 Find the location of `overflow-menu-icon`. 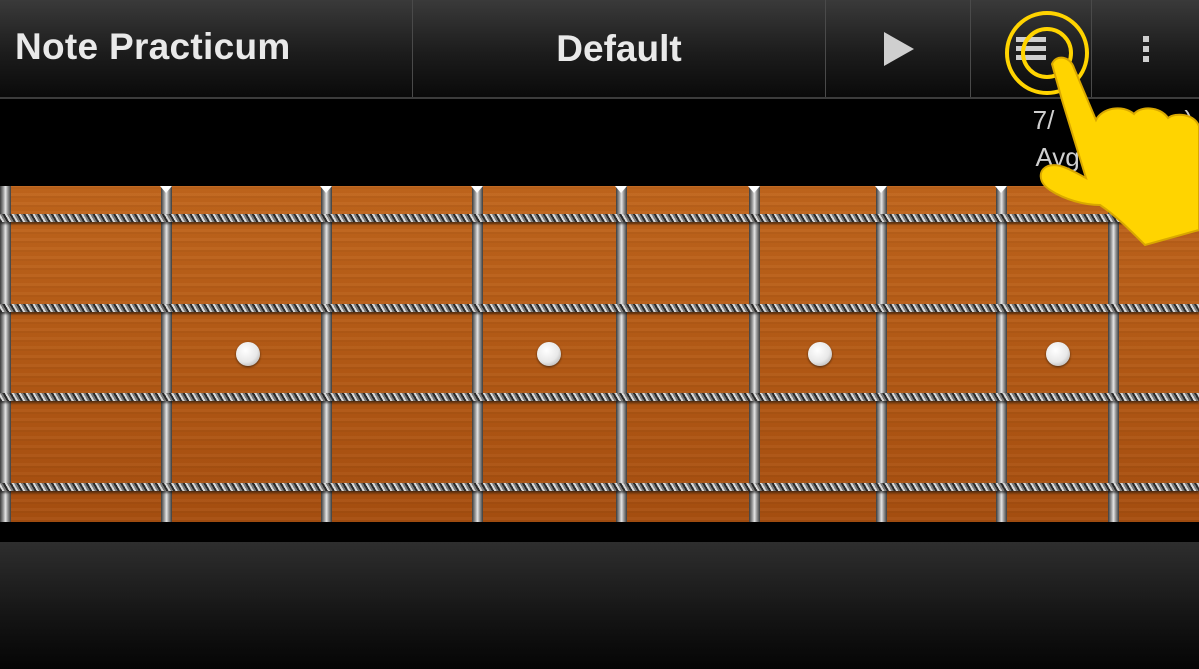

overflow-menu-icon is located at coordinates (1145, 49).